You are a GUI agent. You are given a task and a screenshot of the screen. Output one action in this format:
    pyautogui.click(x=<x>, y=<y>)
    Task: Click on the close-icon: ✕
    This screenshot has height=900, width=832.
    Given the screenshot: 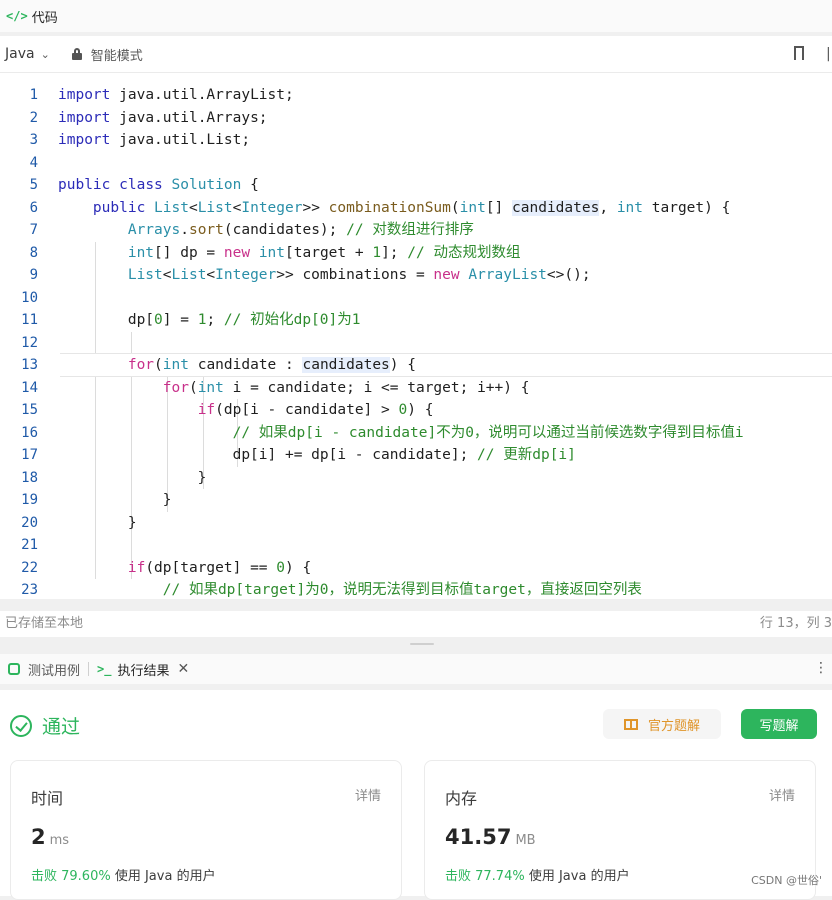 What is the action you would take?
    pyautogui.click(x=183, y=669)
    